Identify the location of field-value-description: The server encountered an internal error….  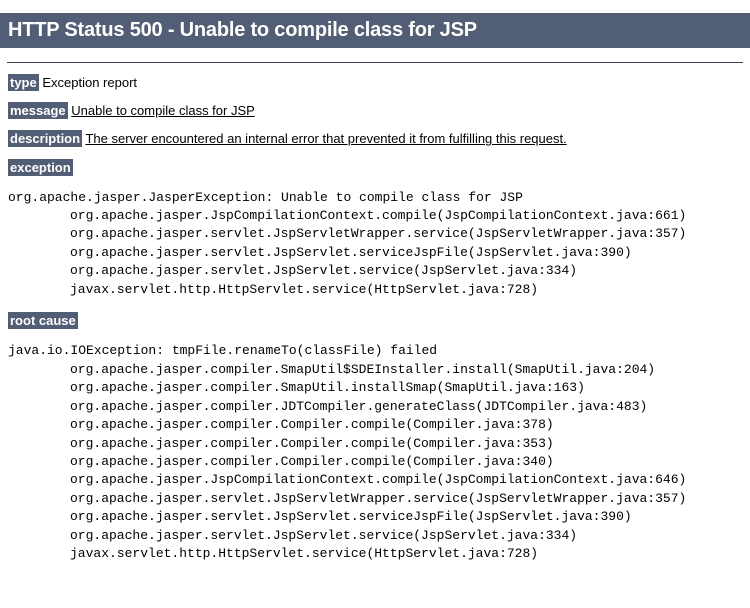
(326, 139).